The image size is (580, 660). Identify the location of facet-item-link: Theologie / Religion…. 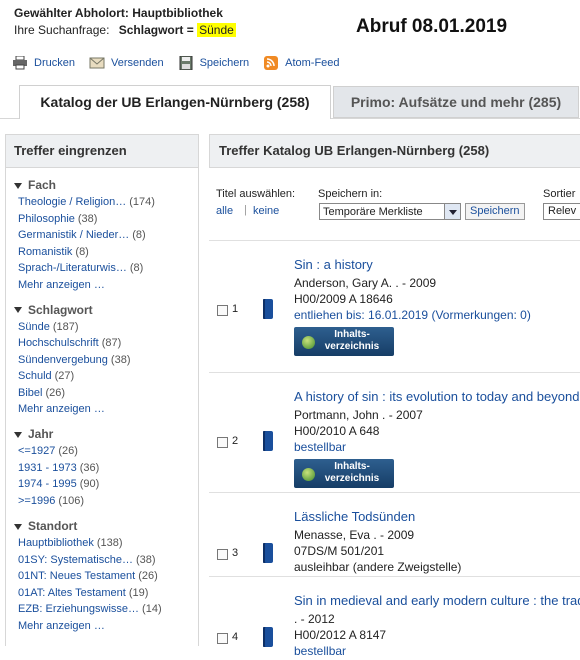
(72, 202).